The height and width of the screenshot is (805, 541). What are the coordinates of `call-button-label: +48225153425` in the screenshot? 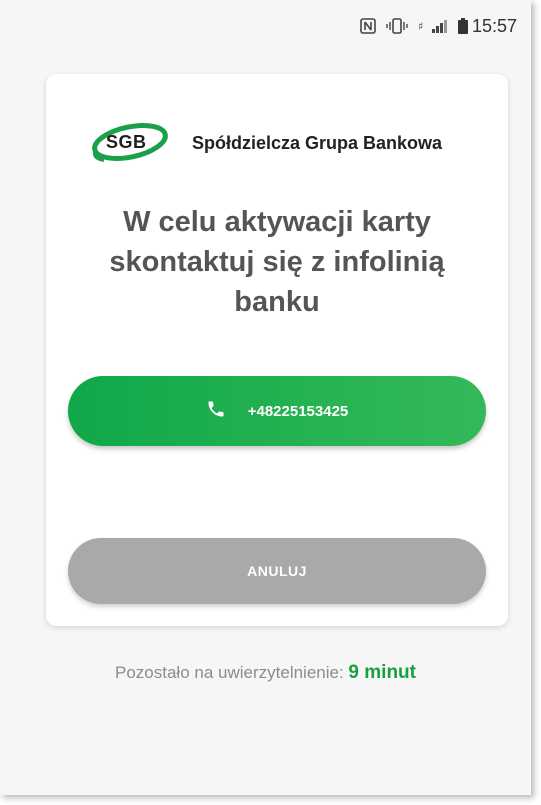 It's located at (298, 411).